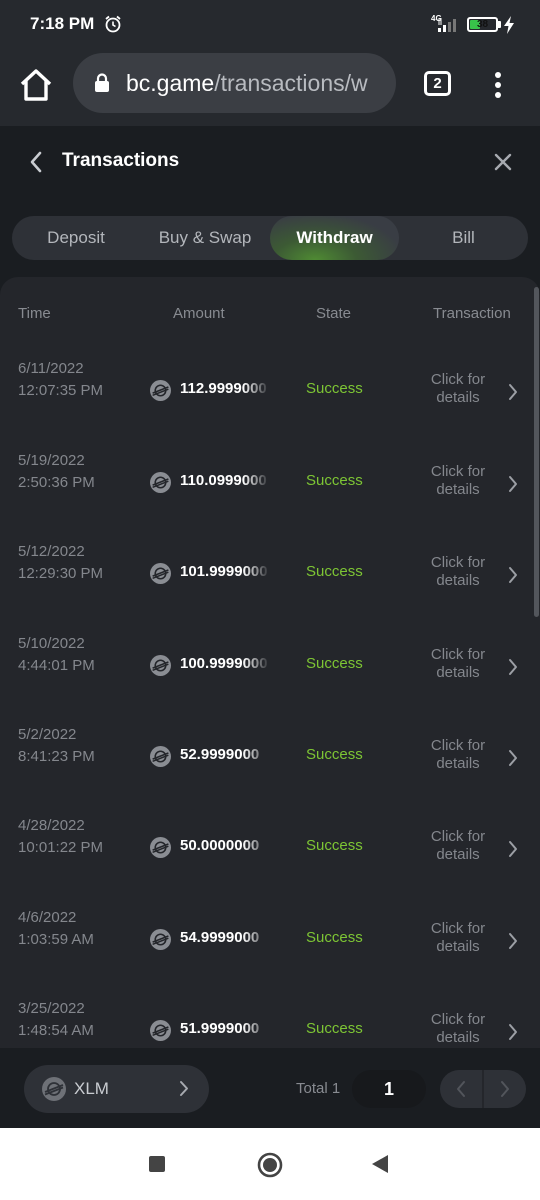 This screenshot has width=540, height=1200. Describe the element at coordinates (60, 563) in the screenshot. I see `row-timestamp: 5/12/2022 12:29:30 PM` at that location.